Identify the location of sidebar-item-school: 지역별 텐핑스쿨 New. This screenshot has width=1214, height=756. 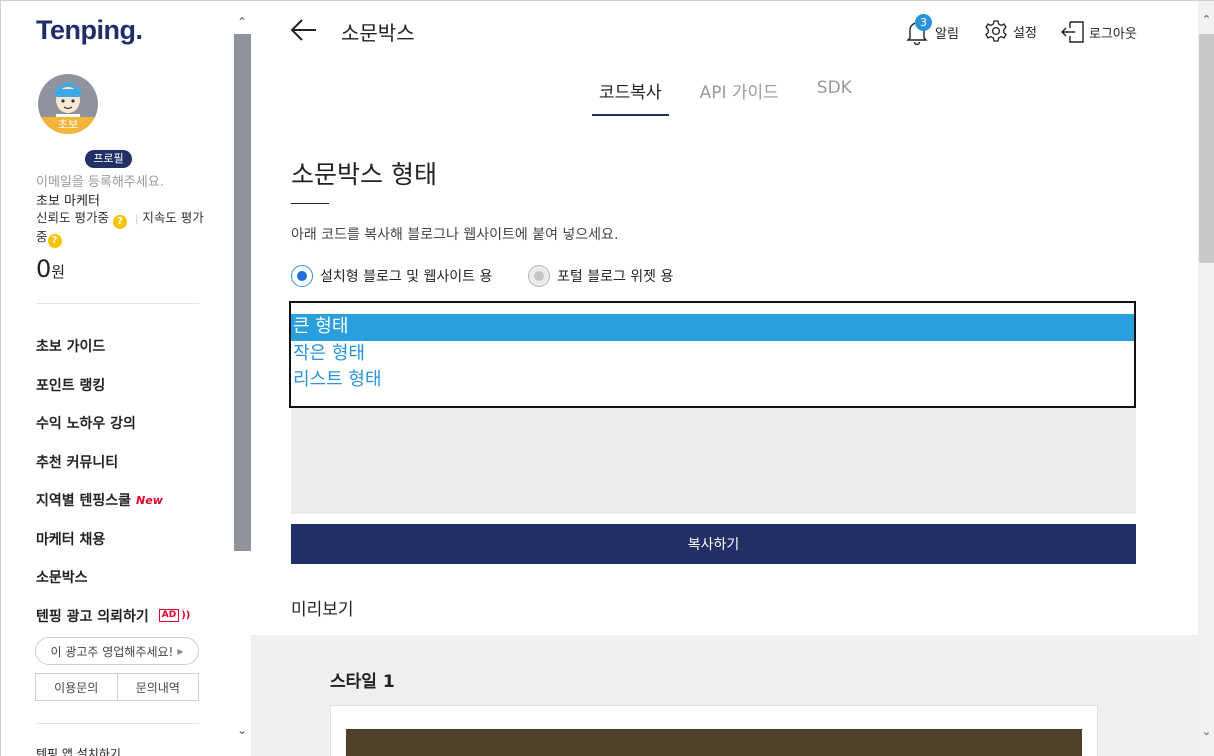
(113, 500).